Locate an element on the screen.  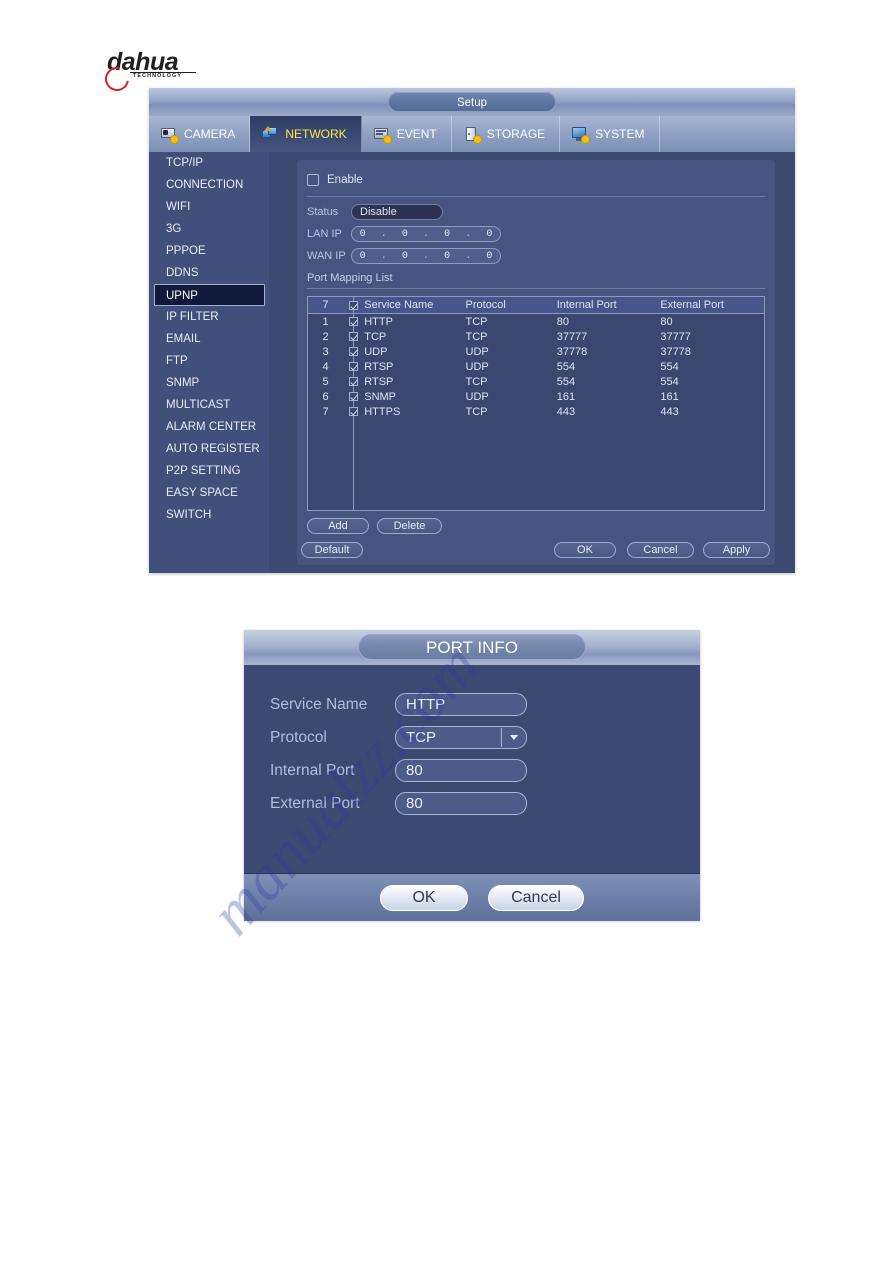
tab-network: NETWORK is located at coordinates (306, 134).